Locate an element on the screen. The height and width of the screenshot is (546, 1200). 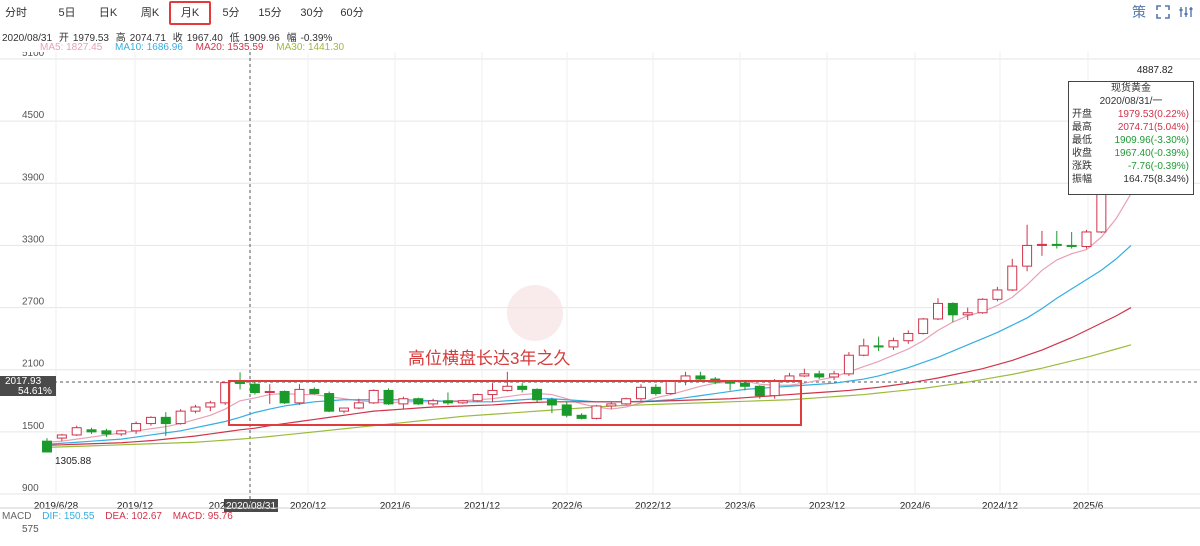
x-tick-label: 2021/6 is located at coordinates (395, 506).